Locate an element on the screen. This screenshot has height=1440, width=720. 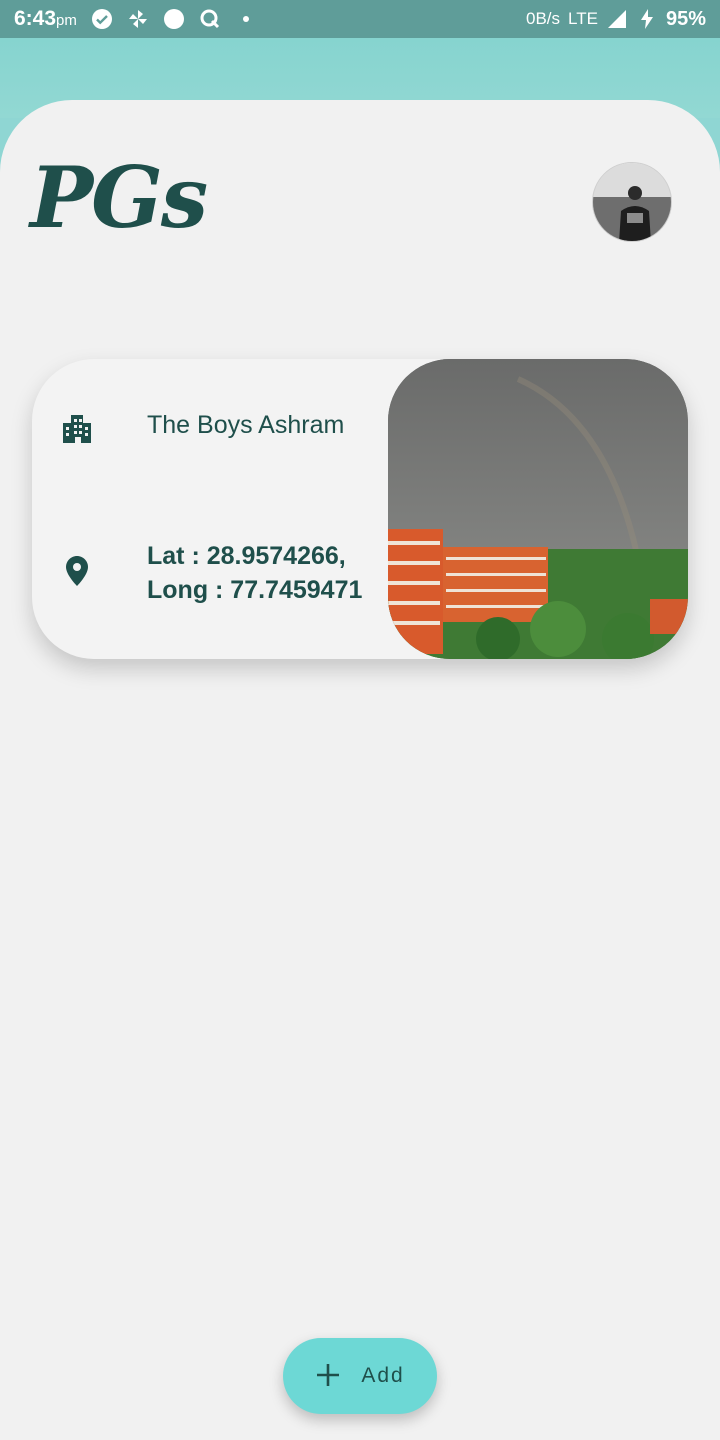
network-type: LTE is located at coordinates (583, 18).